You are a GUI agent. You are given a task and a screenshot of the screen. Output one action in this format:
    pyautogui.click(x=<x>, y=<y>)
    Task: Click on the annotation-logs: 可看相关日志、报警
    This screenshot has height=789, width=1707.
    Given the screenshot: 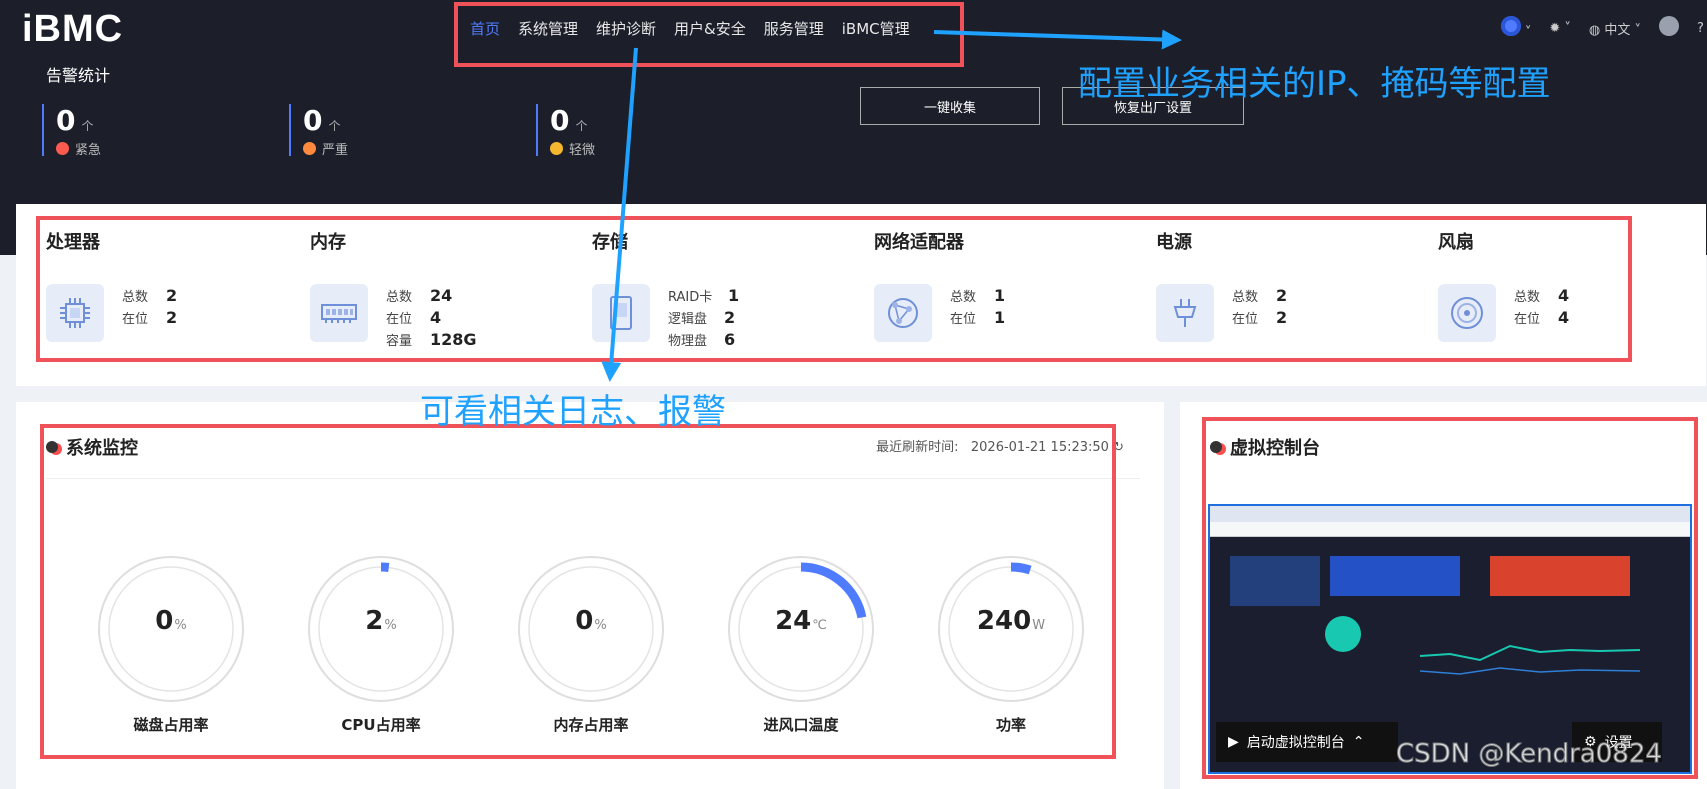 What is the action you would take?
    pyautogui.click(x=573, y=412)
    